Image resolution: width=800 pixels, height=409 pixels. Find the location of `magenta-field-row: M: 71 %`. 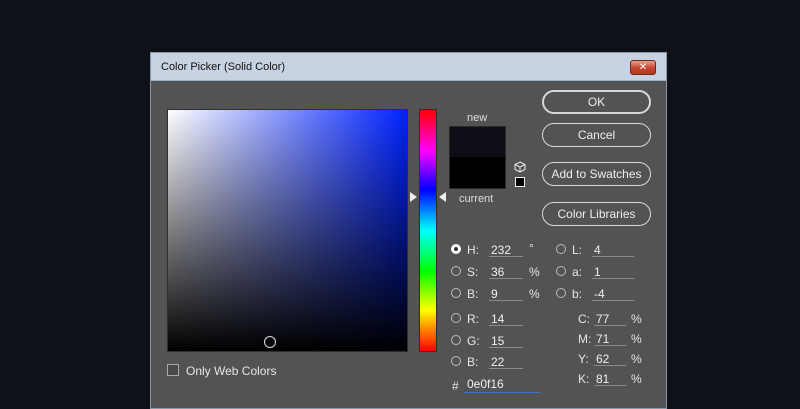

magenta-field-row: M: 71 % is located at coordinates (613, 338).